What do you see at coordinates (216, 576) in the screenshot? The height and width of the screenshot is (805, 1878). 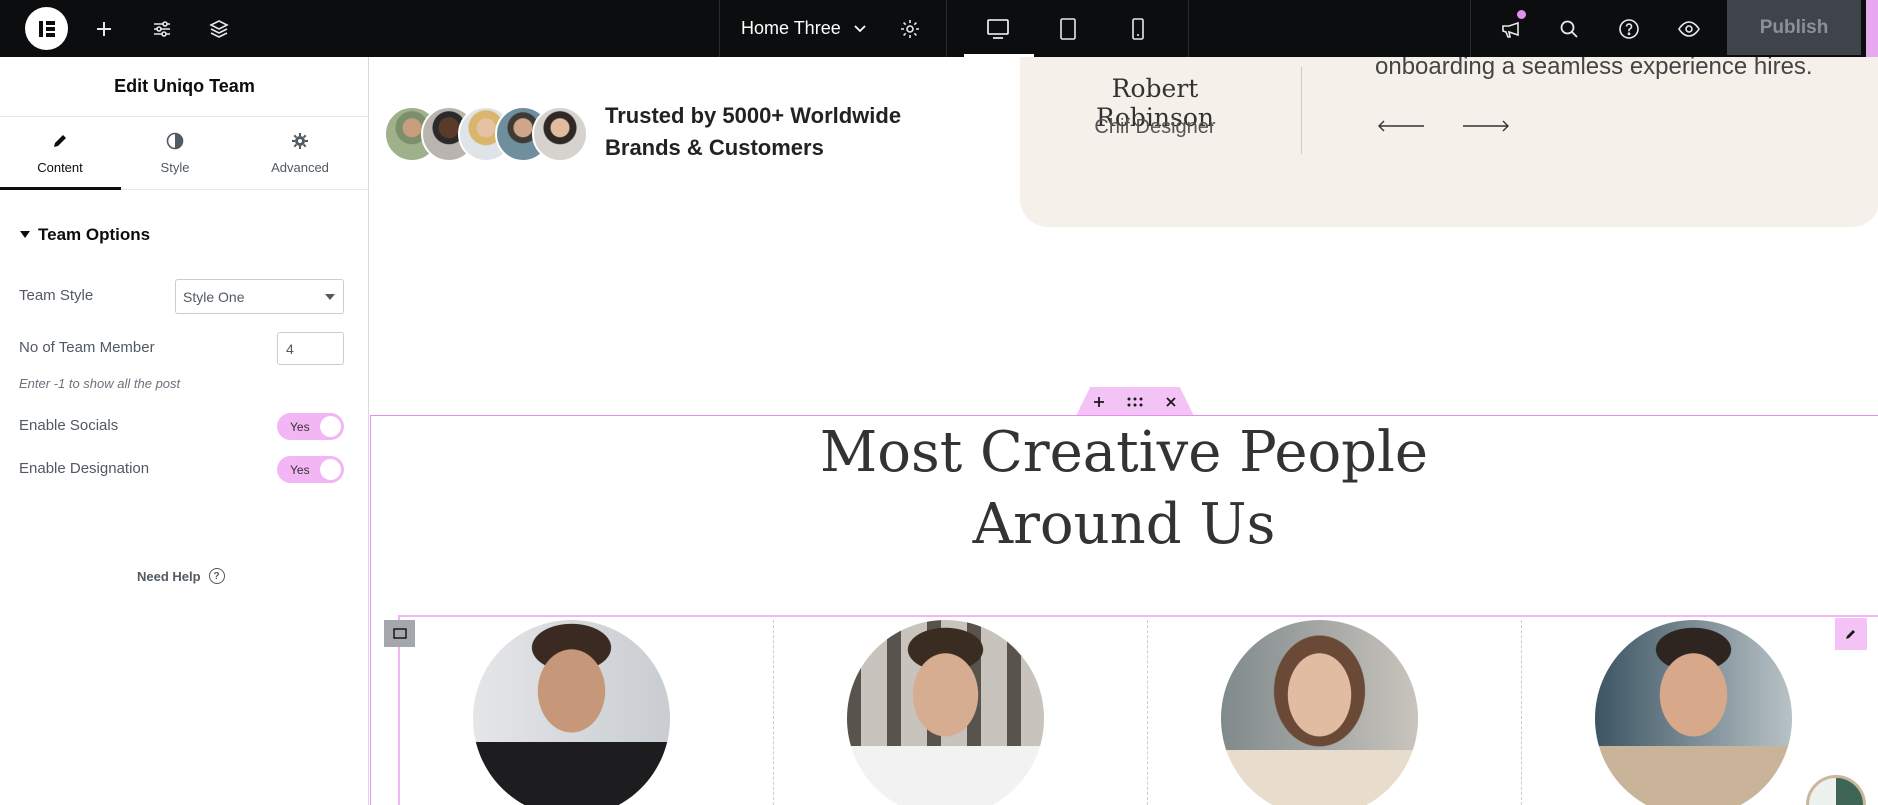 I see `help-icon: ?` at bounding box center [216, 576].